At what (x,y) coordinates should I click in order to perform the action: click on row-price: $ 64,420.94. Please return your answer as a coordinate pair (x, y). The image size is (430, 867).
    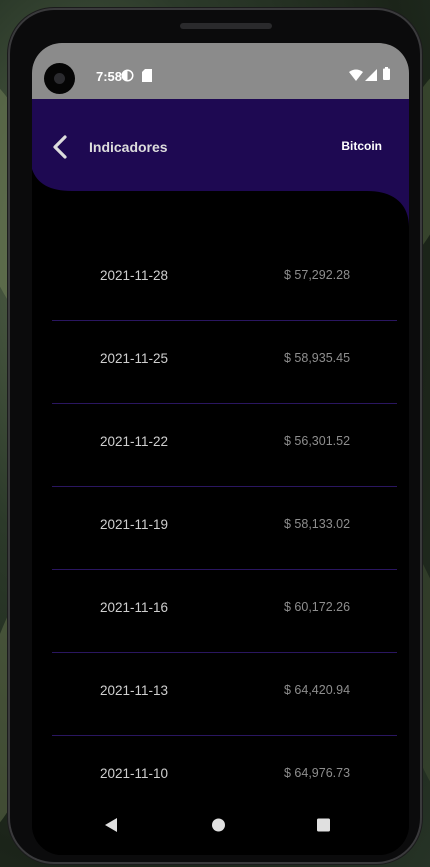
    Looking at the image, I should click on (317, 690).